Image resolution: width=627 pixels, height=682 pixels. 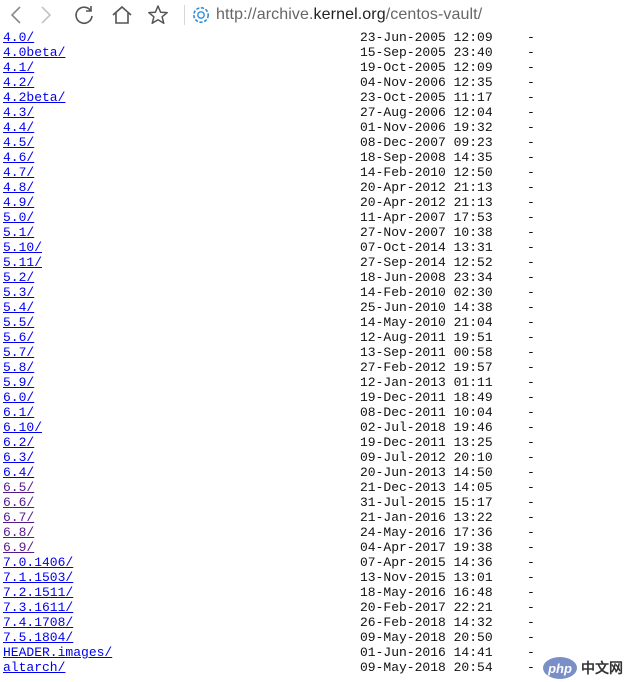 I want to click on directory-link: 4.6/, so click(x=18, y=157).